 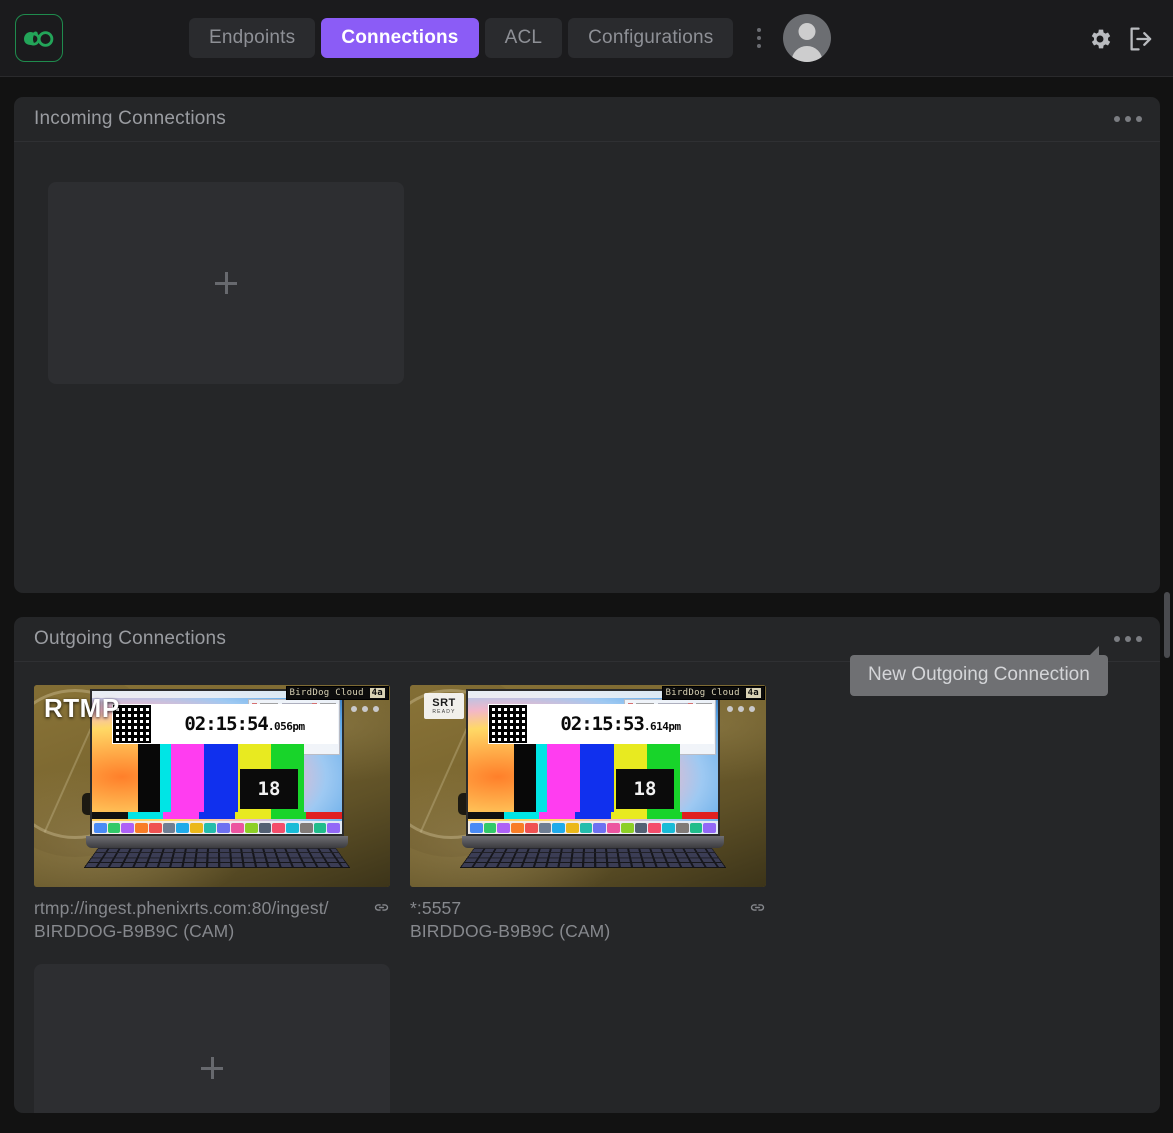 What do you see at coordinates (212, 1038) in the screenshot?
I see `new-outgoing-connection-card` at bounding box center [212, 1038].